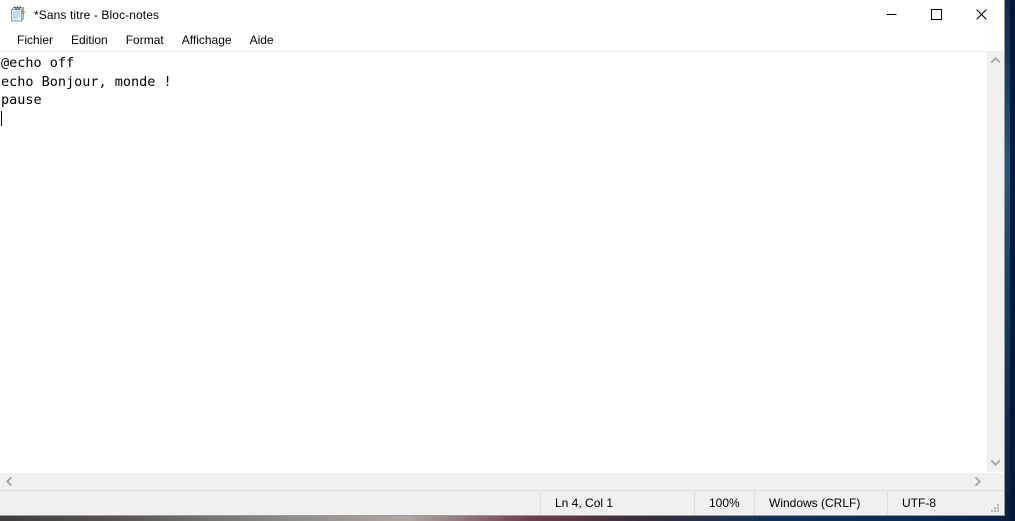 The image size is (1015, 521). I want to click on menu-item-edition: Edition, so click(89, 40).